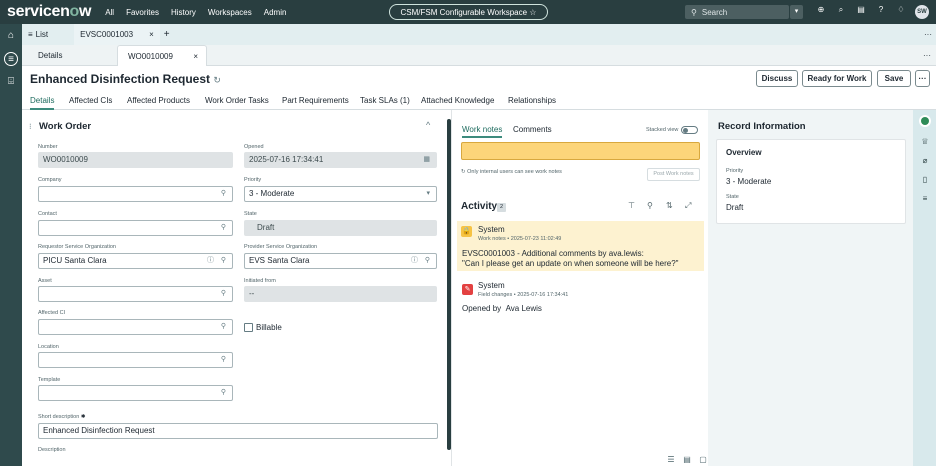  What do you see at coordinates (749, 181) in the screenshot?
I see `priority-value: 3 - Moderate` at bounding box center [749, 181].